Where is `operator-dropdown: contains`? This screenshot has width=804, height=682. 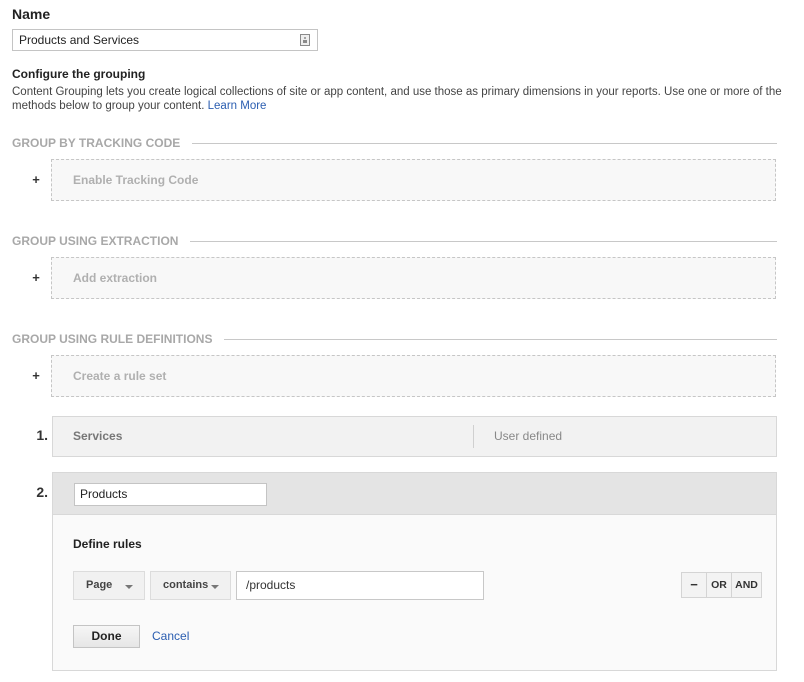 operator-dropdown: contains is located at coordinates (190, 585).